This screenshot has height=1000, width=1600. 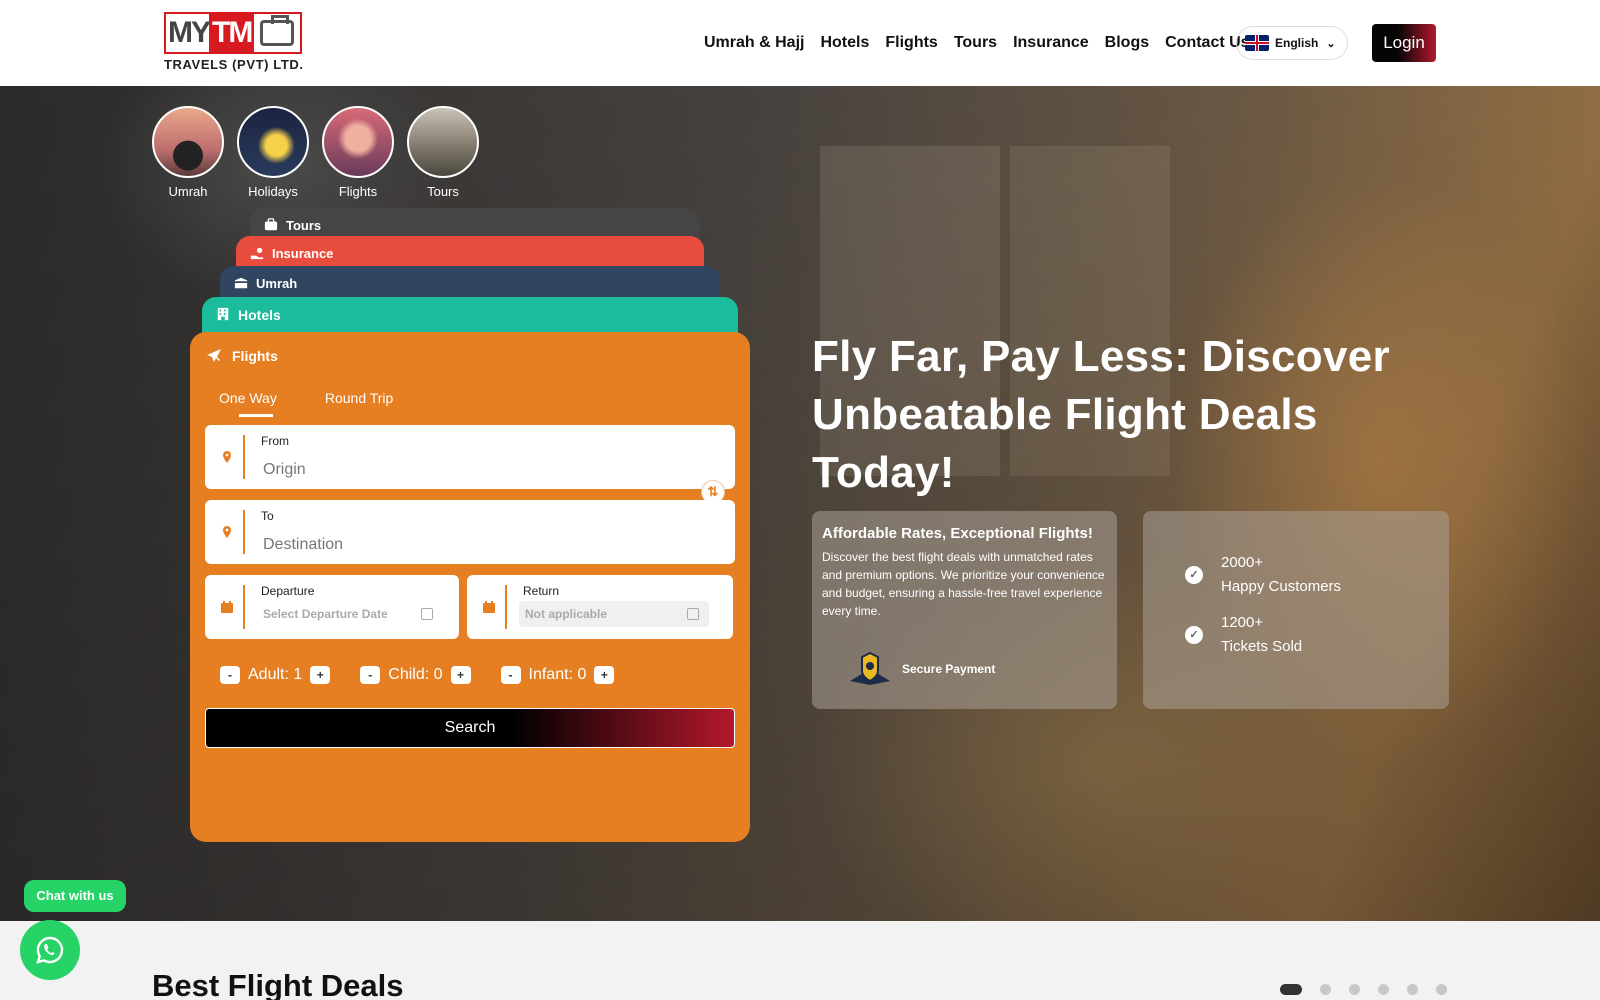 I want to click on nav-insurance: Insurance, so click(x=1051, y=43).